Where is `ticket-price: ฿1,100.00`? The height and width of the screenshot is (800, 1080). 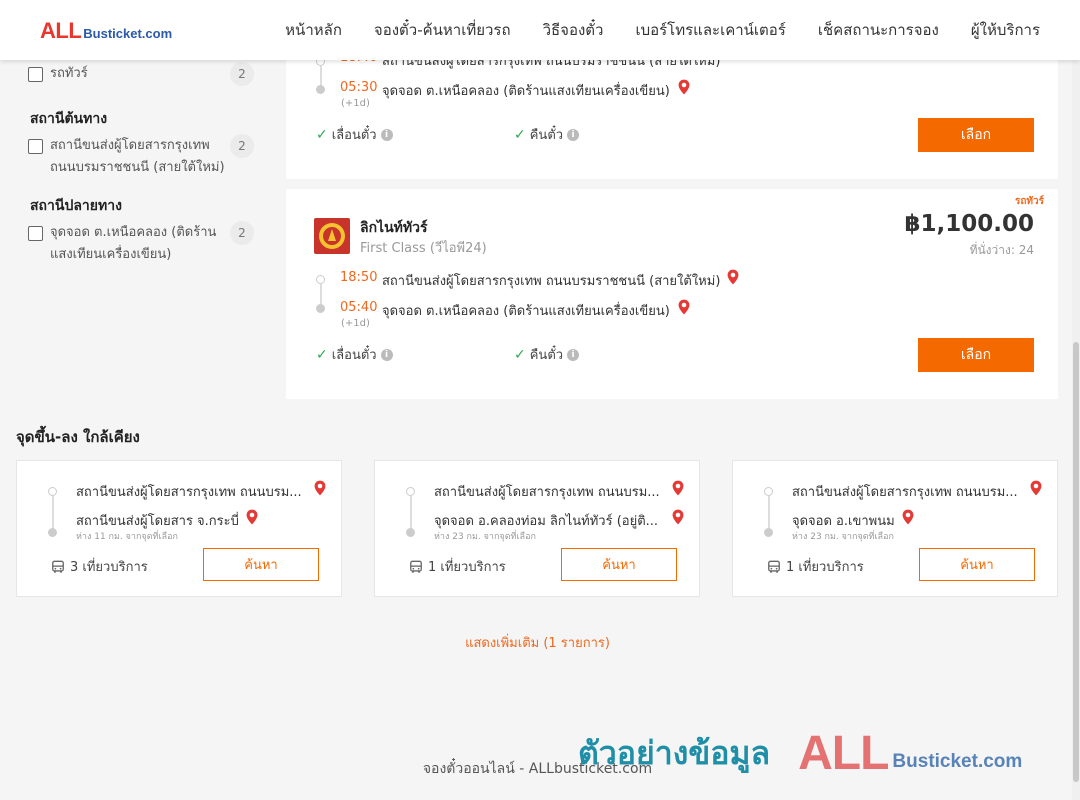
ticket-price: ฿1,100.00 is located at coordinates (969, 224).